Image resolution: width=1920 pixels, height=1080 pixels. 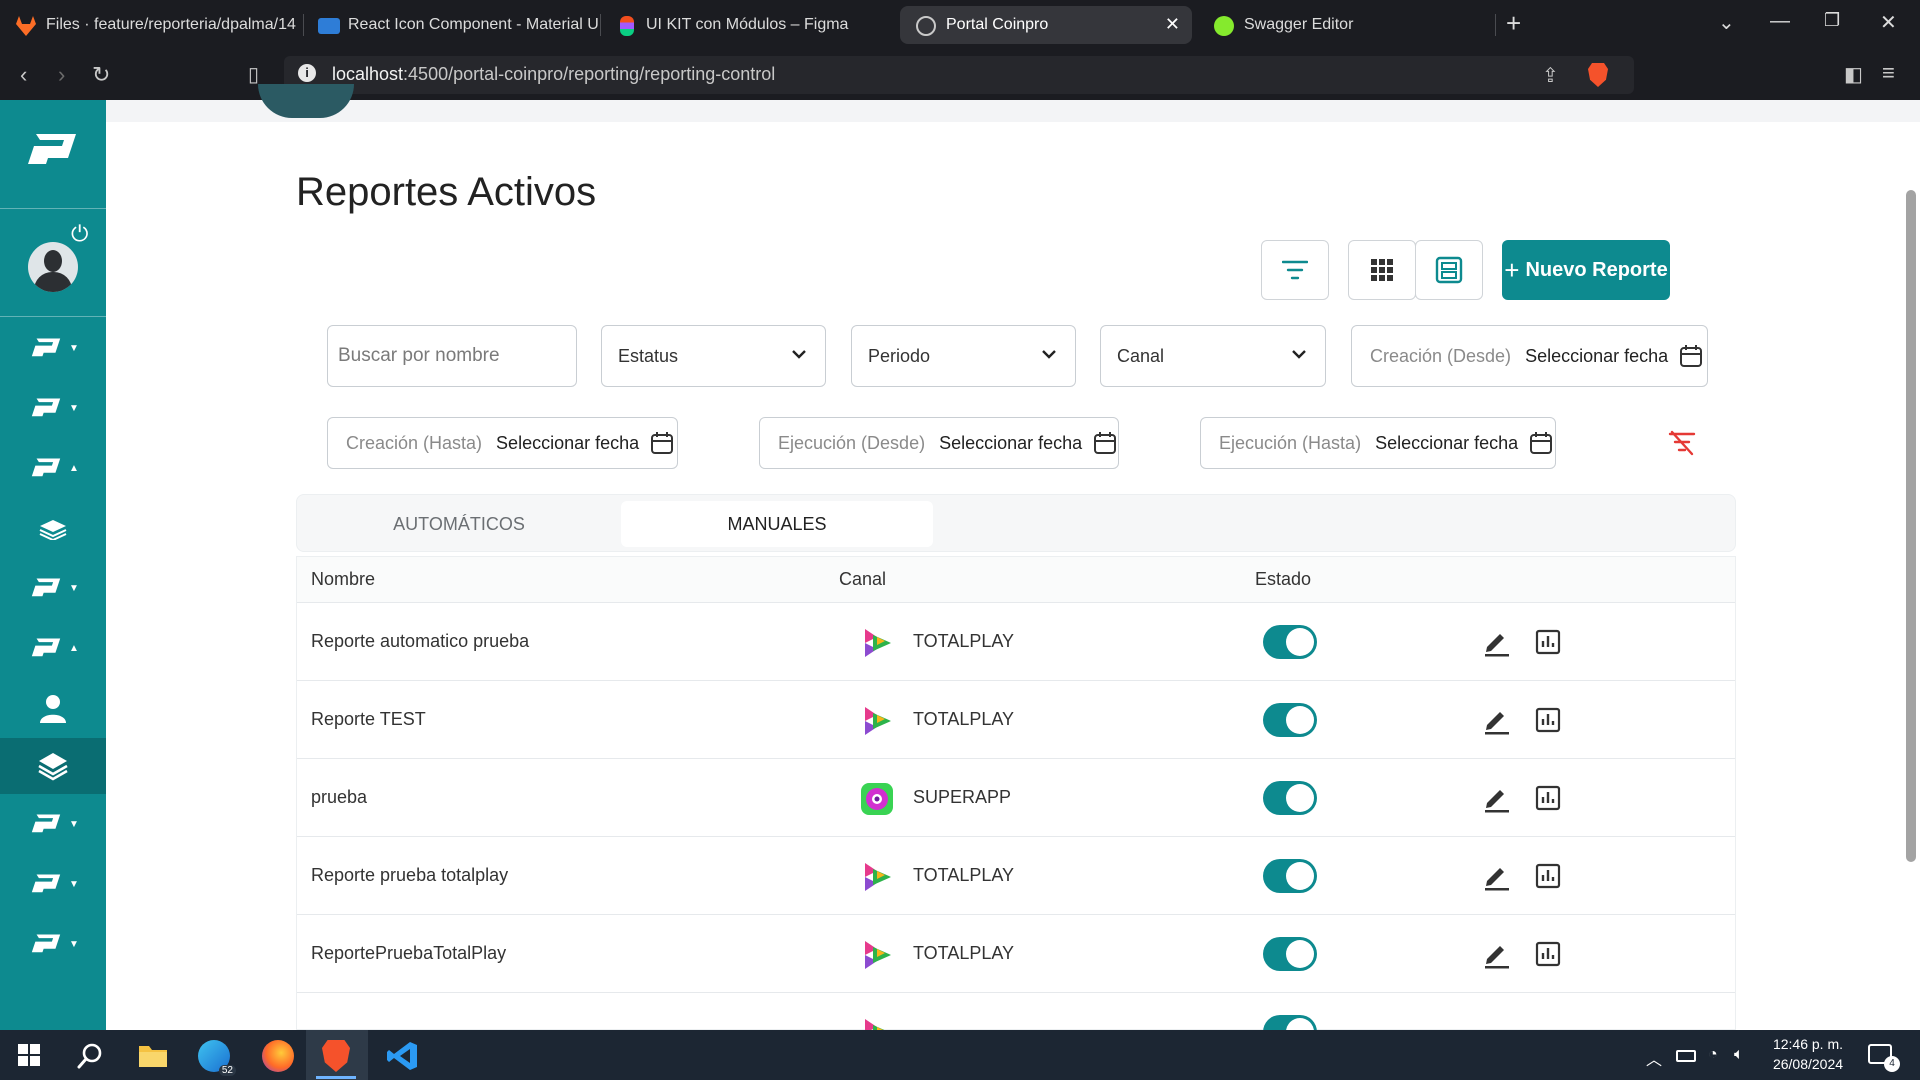 What do you see at coordinates (452, 356) in the screenshot?
I see `search-input: Buscar por nombre` at bounding box center [452, 356].